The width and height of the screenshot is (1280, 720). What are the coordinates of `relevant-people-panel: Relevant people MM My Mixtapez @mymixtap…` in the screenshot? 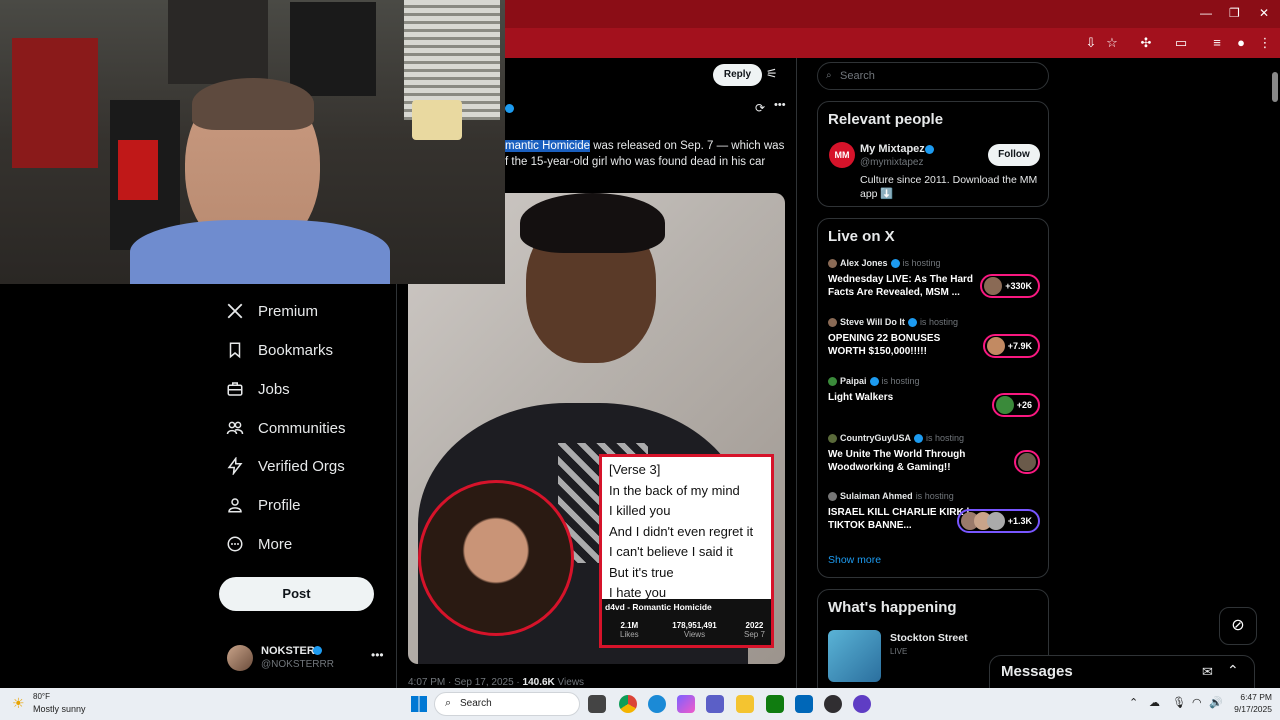 It's located at (933, 154).